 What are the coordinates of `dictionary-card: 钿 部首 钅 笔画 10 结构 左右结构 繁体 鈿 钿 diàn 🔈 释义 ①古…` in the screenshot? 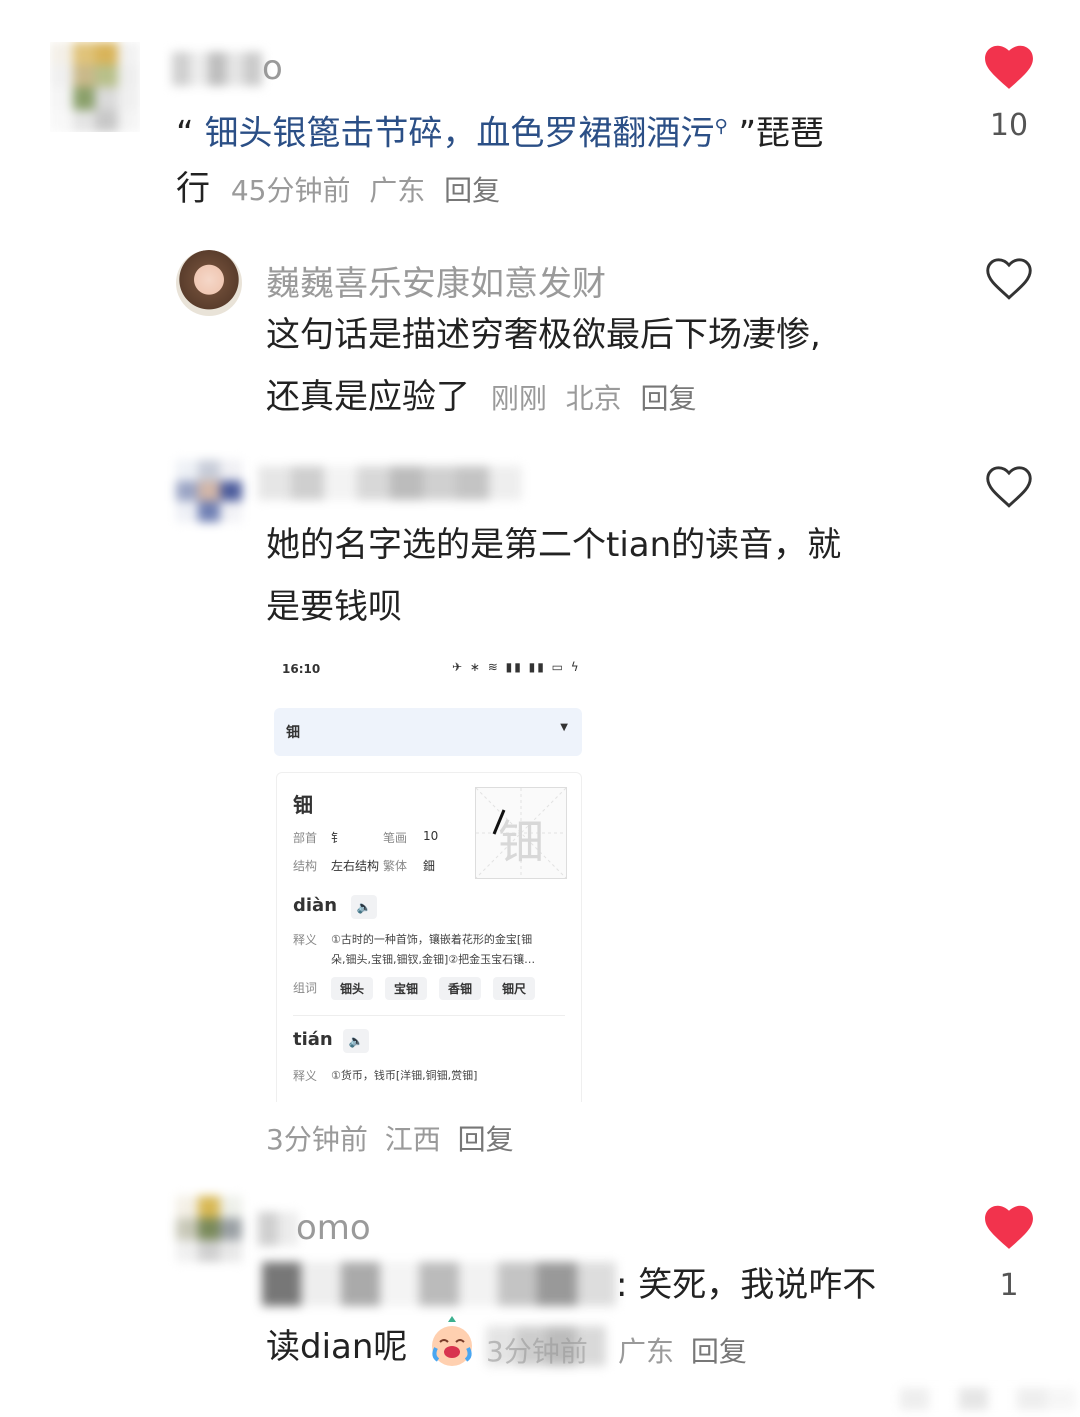 It's located at (429, 937).